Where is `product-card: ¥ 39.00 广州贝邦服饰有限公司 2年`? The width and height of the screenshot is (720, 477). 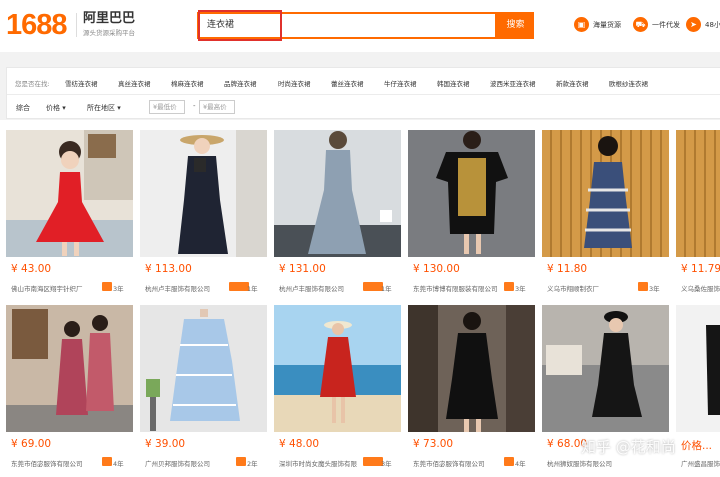
product-card: ¥ 39.00 广州贝邦服饰有限公司 2年 is located at coordinates (203, 391).